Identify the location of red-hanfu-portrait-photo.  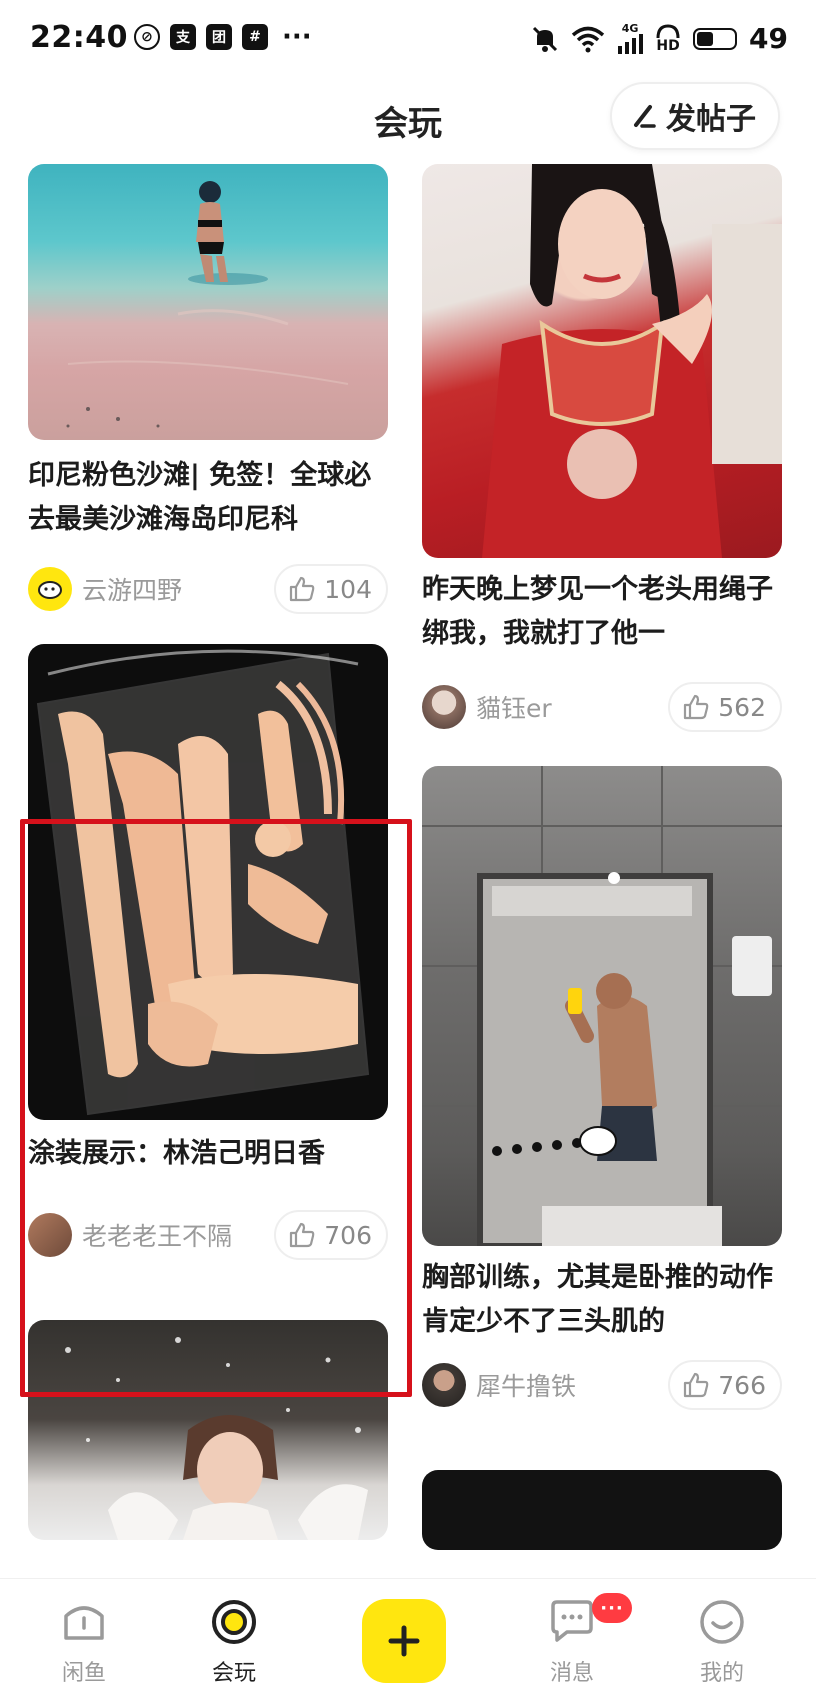
(602, 361).